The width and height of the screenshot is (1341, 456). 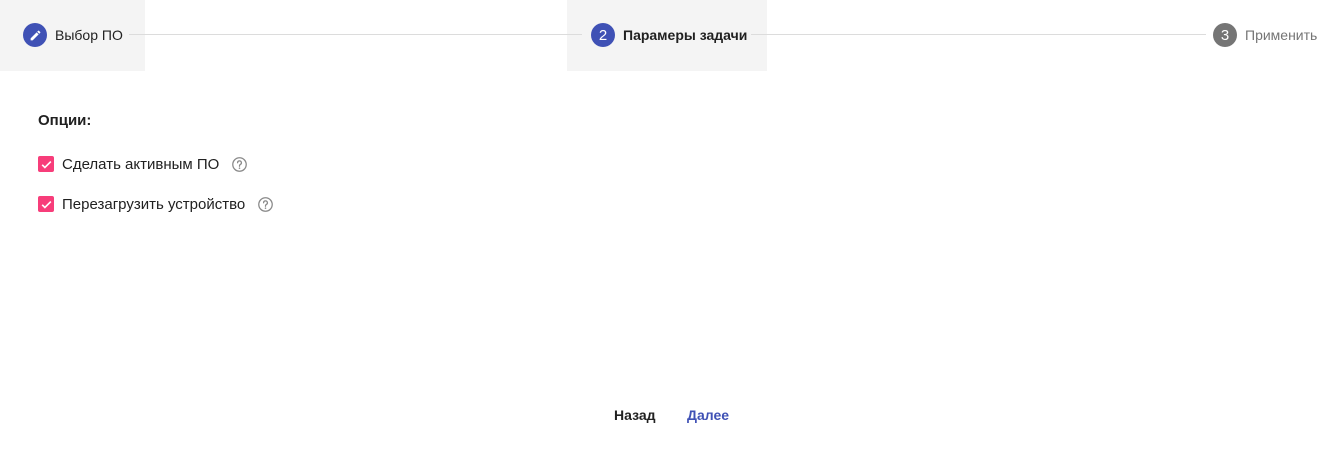 What do you see at coordinates (603, 35) in the screenshot?
I see `step-number-badge: 2` at bounding box center [603, 35].